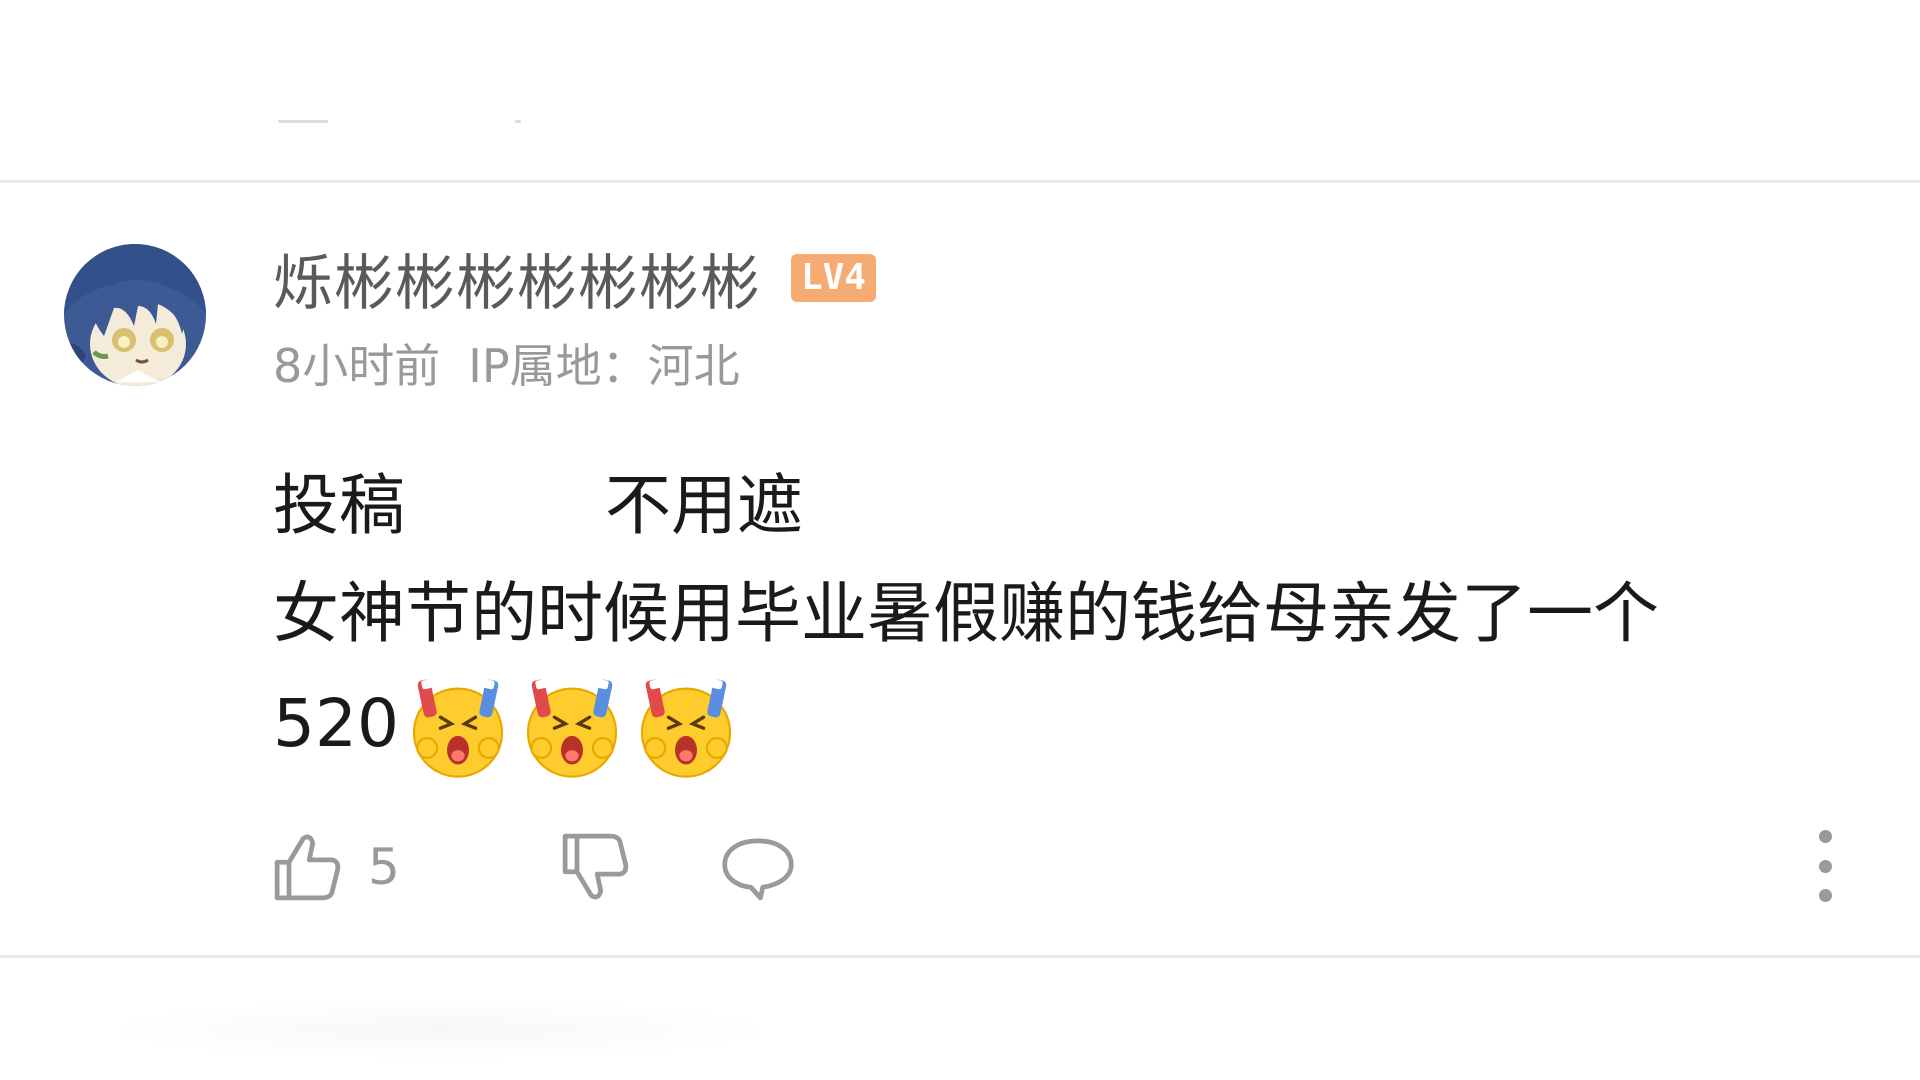  What do you see at coordinates (704, 505) in the screenshot?
I see `comment-text-part: 不用遮` at bounding box center [704, 505].